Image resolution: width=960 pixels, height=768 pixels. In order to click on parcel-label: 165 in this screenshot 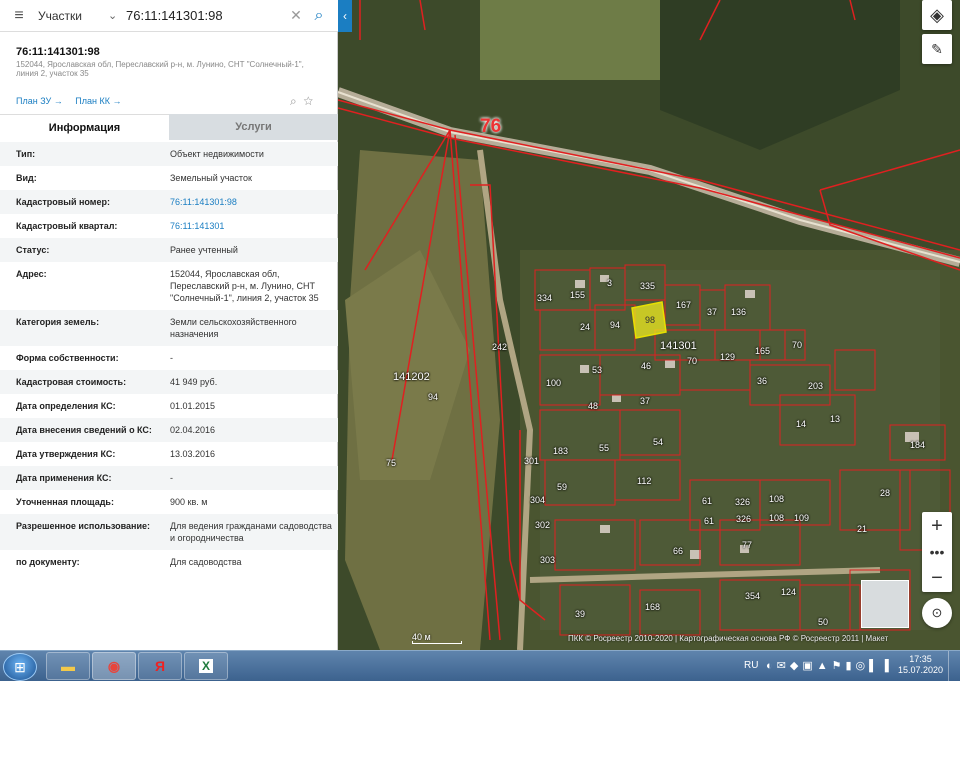, I will do `click(762, 351)`.